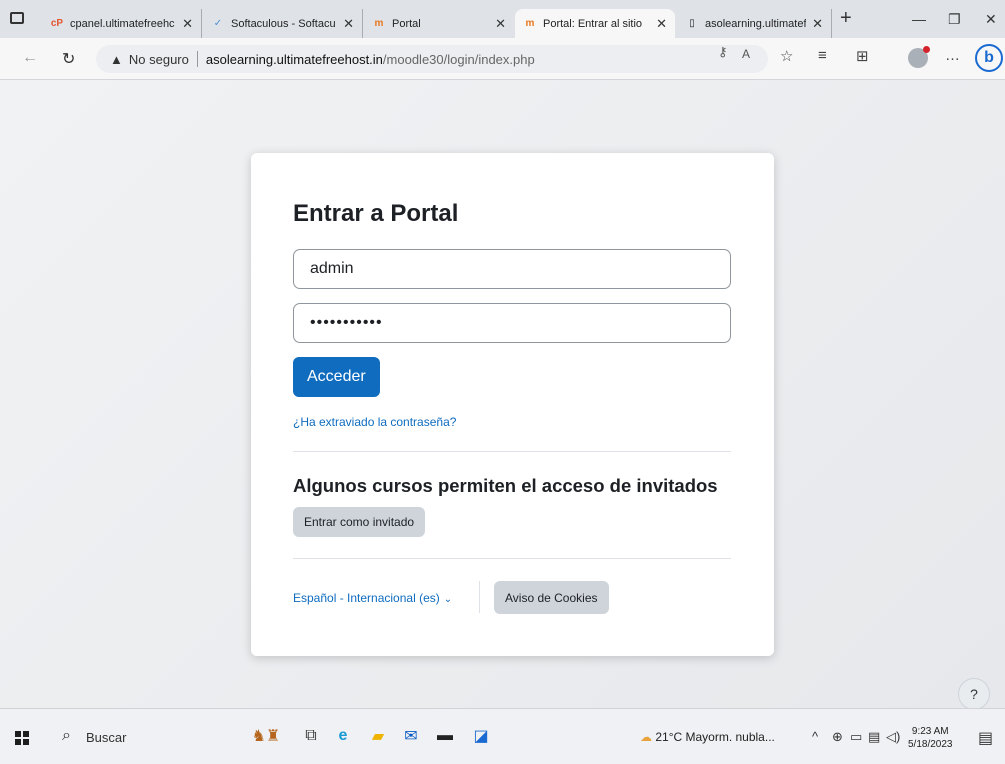 Image resolution: width=1005 pixels, height=764 pixels. What do you see at coordinates (746, 54) in the screenshot?
I see `read-aloud-icon: A` at bounding box center [746, 54].